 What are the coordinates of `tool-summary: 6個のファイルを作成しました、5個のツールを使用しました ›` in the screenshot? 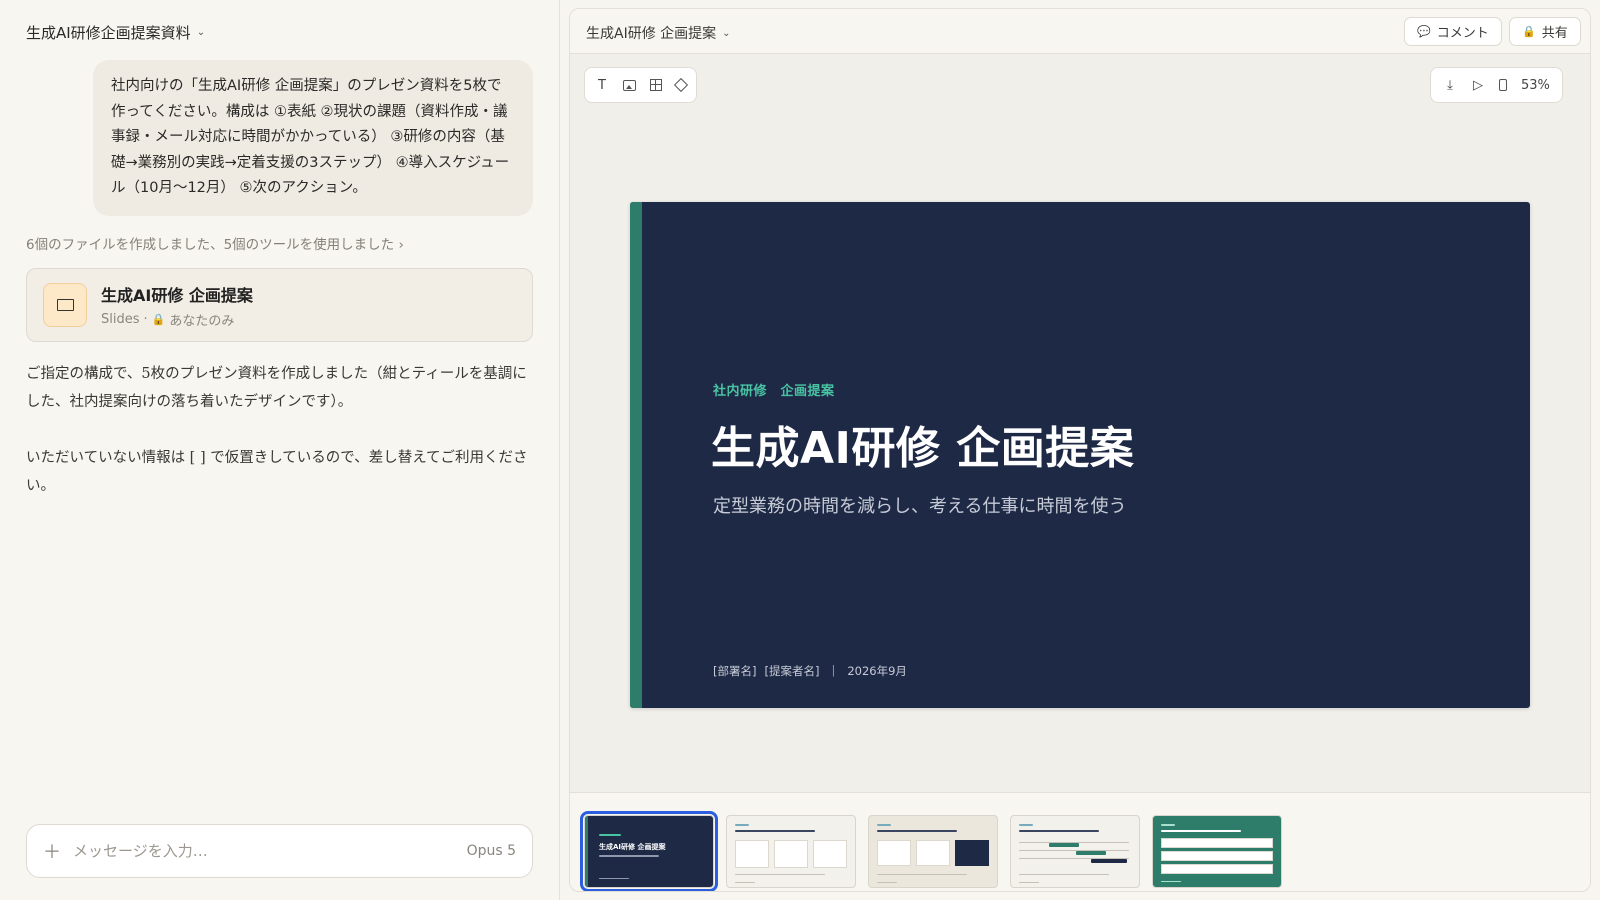 It's located at (215, 243).